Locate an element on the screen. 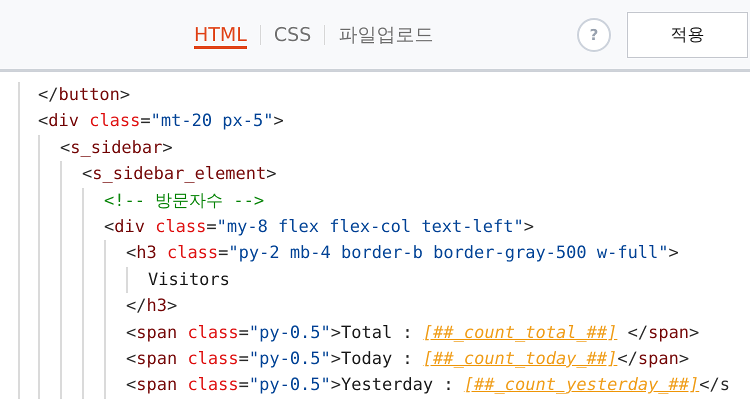 The width and height of the screenshot is (750, 409). code-line: <h3 class="py-2 mb-4 border-b border-gray-500 w-full"> is located at coordinates (402, 254).